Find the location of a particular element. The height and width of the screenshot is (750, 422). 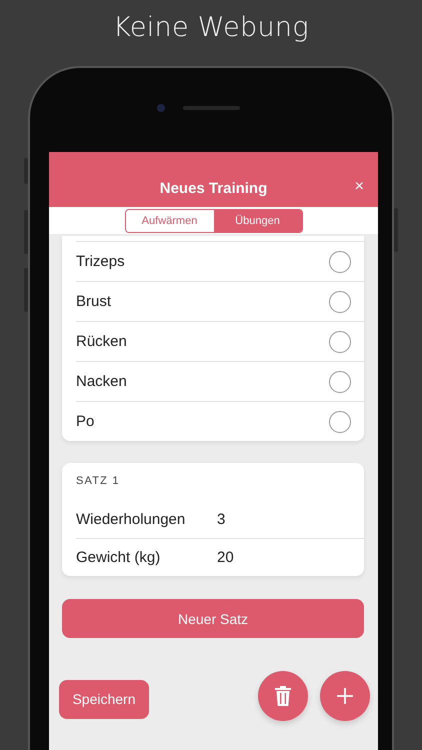

screen-title: Neues Training is located at coordinates (214, 188).